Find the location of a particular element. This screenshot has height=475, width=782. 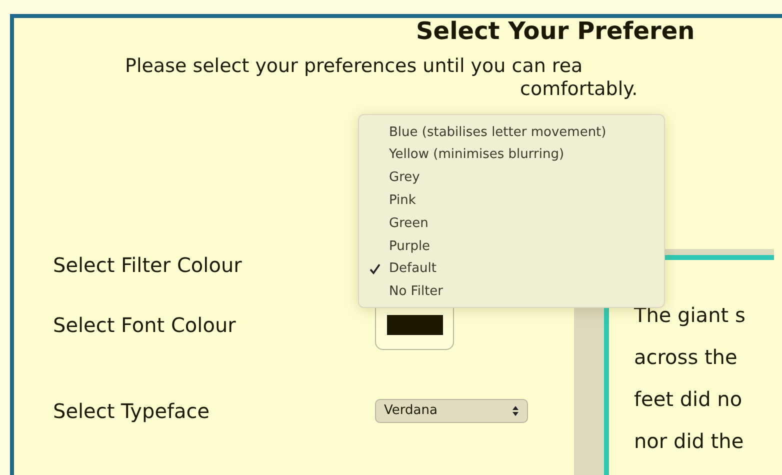

menu-item: Purple is located at coordinates (511, 246).